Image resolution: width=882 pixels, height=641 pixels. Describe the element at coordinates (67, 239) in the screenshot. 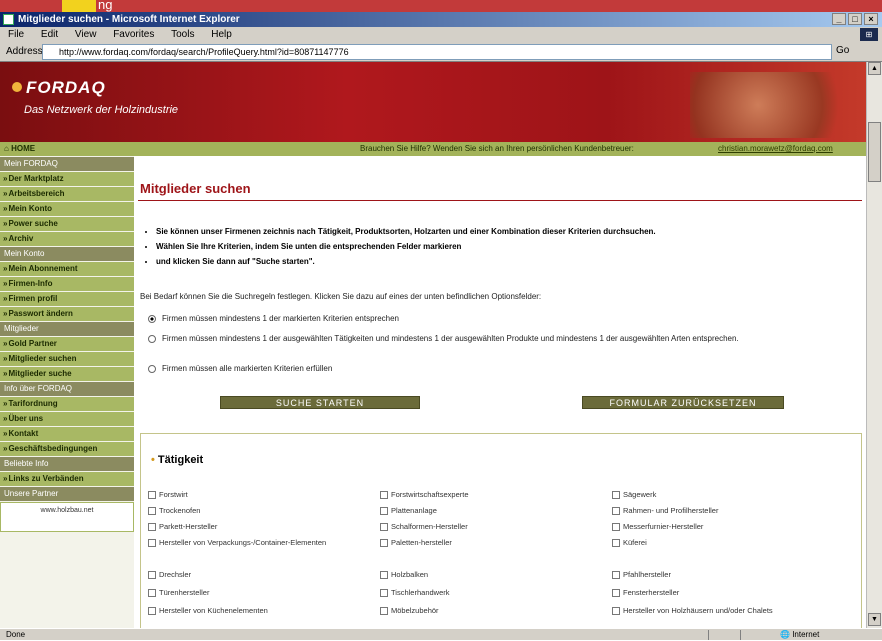

I see `sidebar-item: Archiv` at that location.